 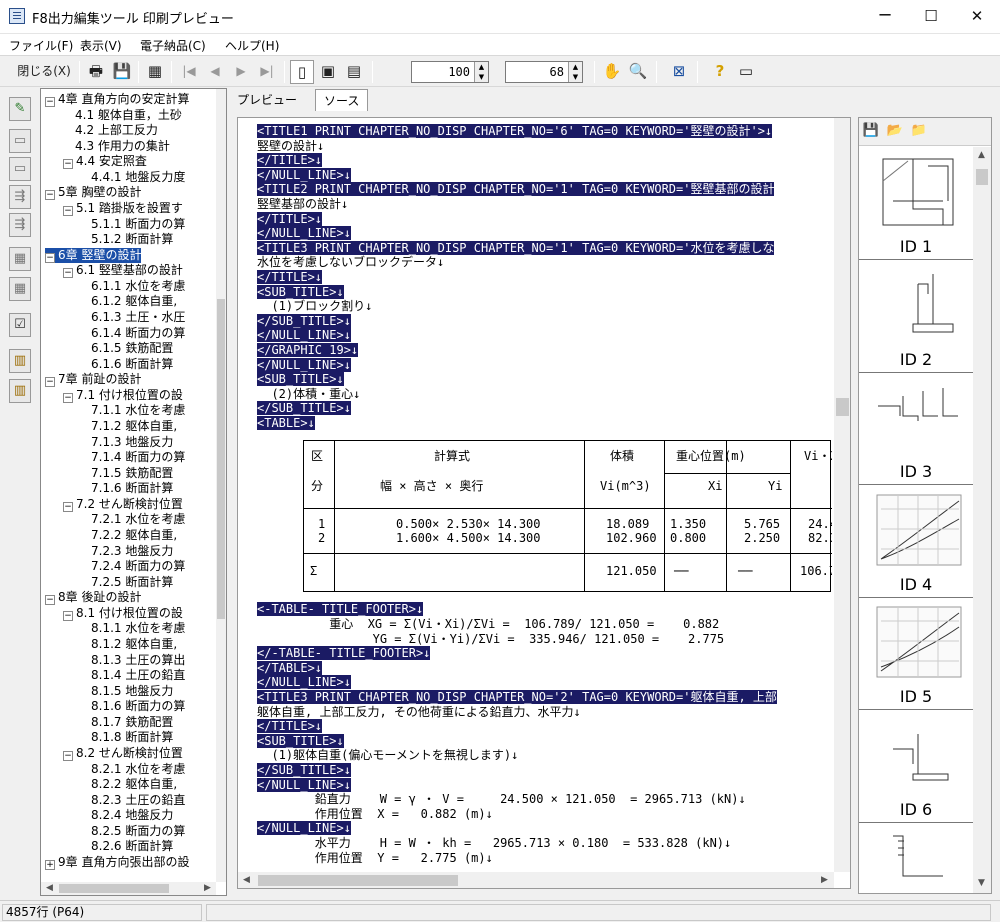 I want to click on tree-item: −5章 胸壁の設計, so click(x=93, y=193).